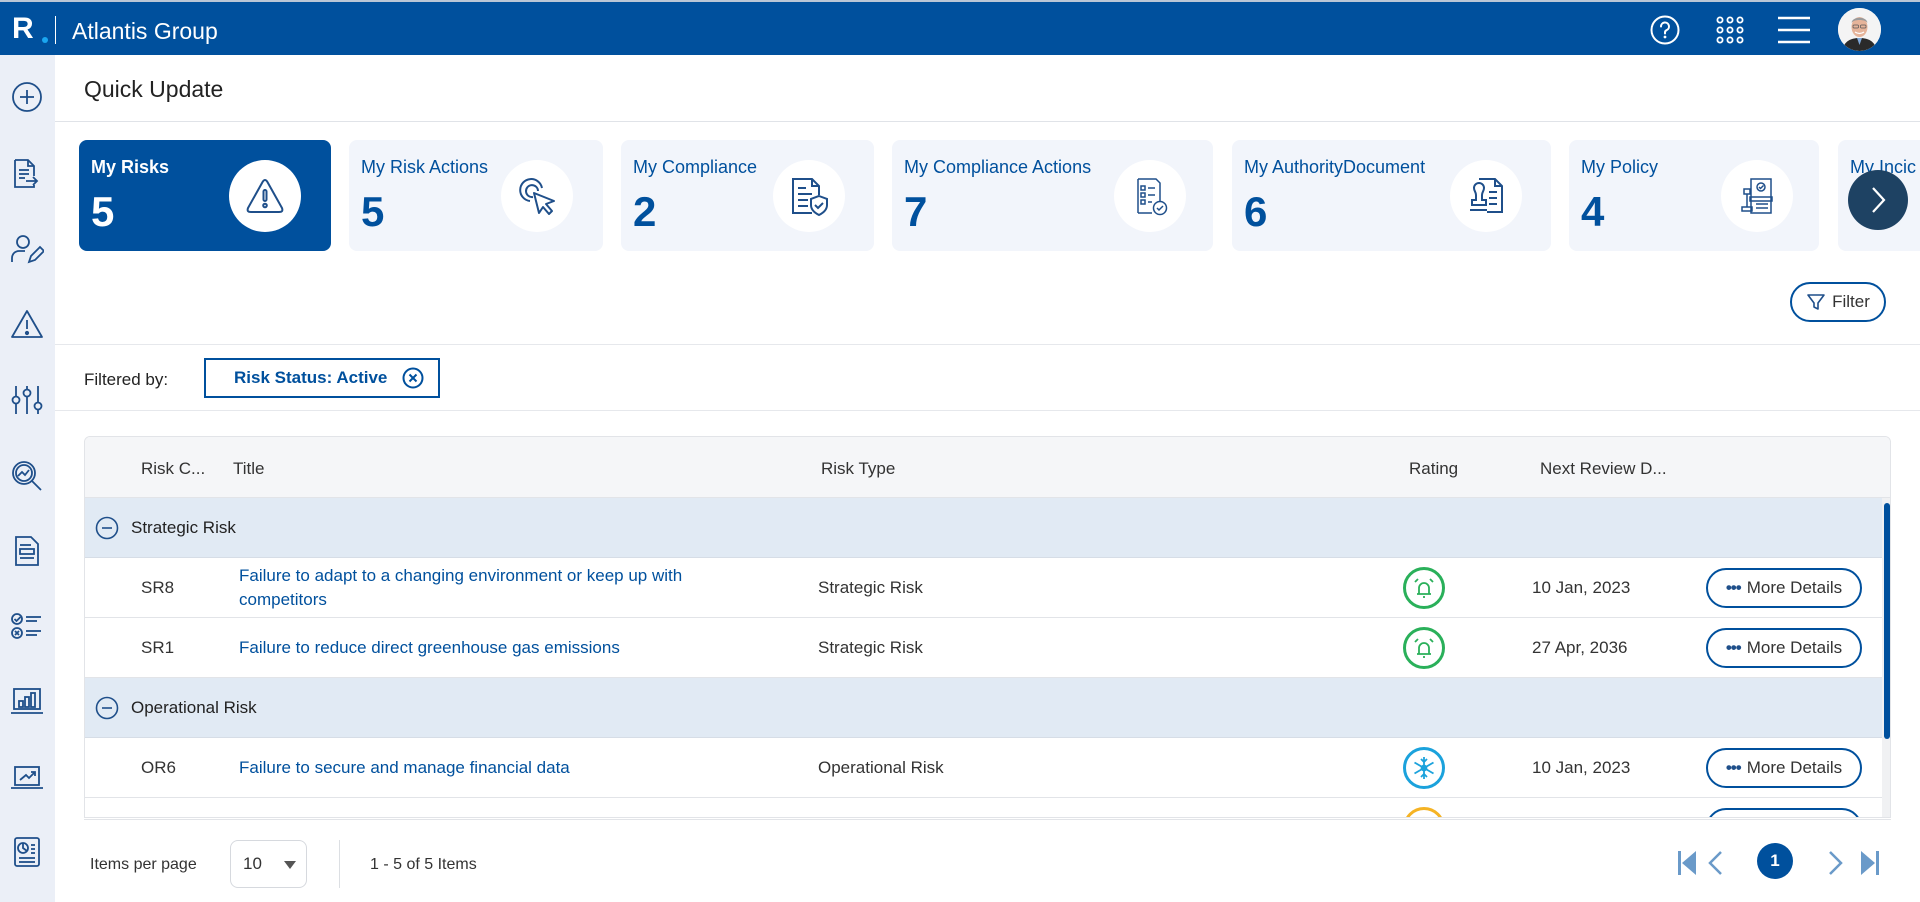 This screenshot has width=1920, height=902. I want to click on page-1-button: 1, so click(1775, 861).